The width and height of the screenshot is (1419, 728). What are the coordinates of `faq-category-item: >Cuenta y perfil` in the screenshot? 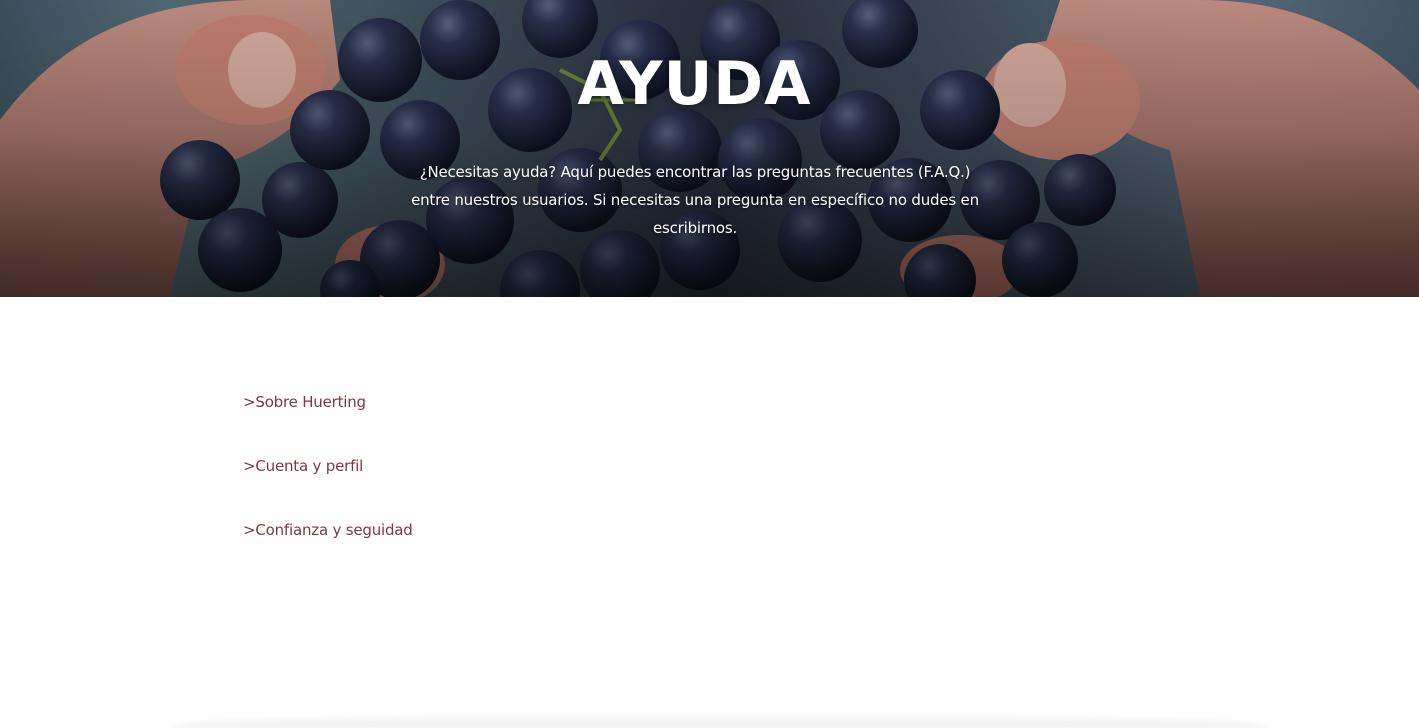 It's located at (328, 466).